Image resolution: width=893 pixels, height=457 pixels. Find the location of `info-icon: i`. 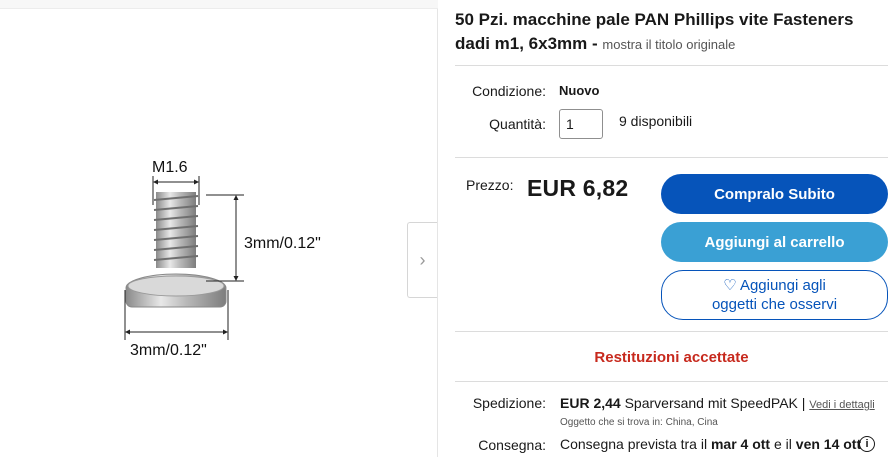

info-icon: i is located at coordinates (867, 444).